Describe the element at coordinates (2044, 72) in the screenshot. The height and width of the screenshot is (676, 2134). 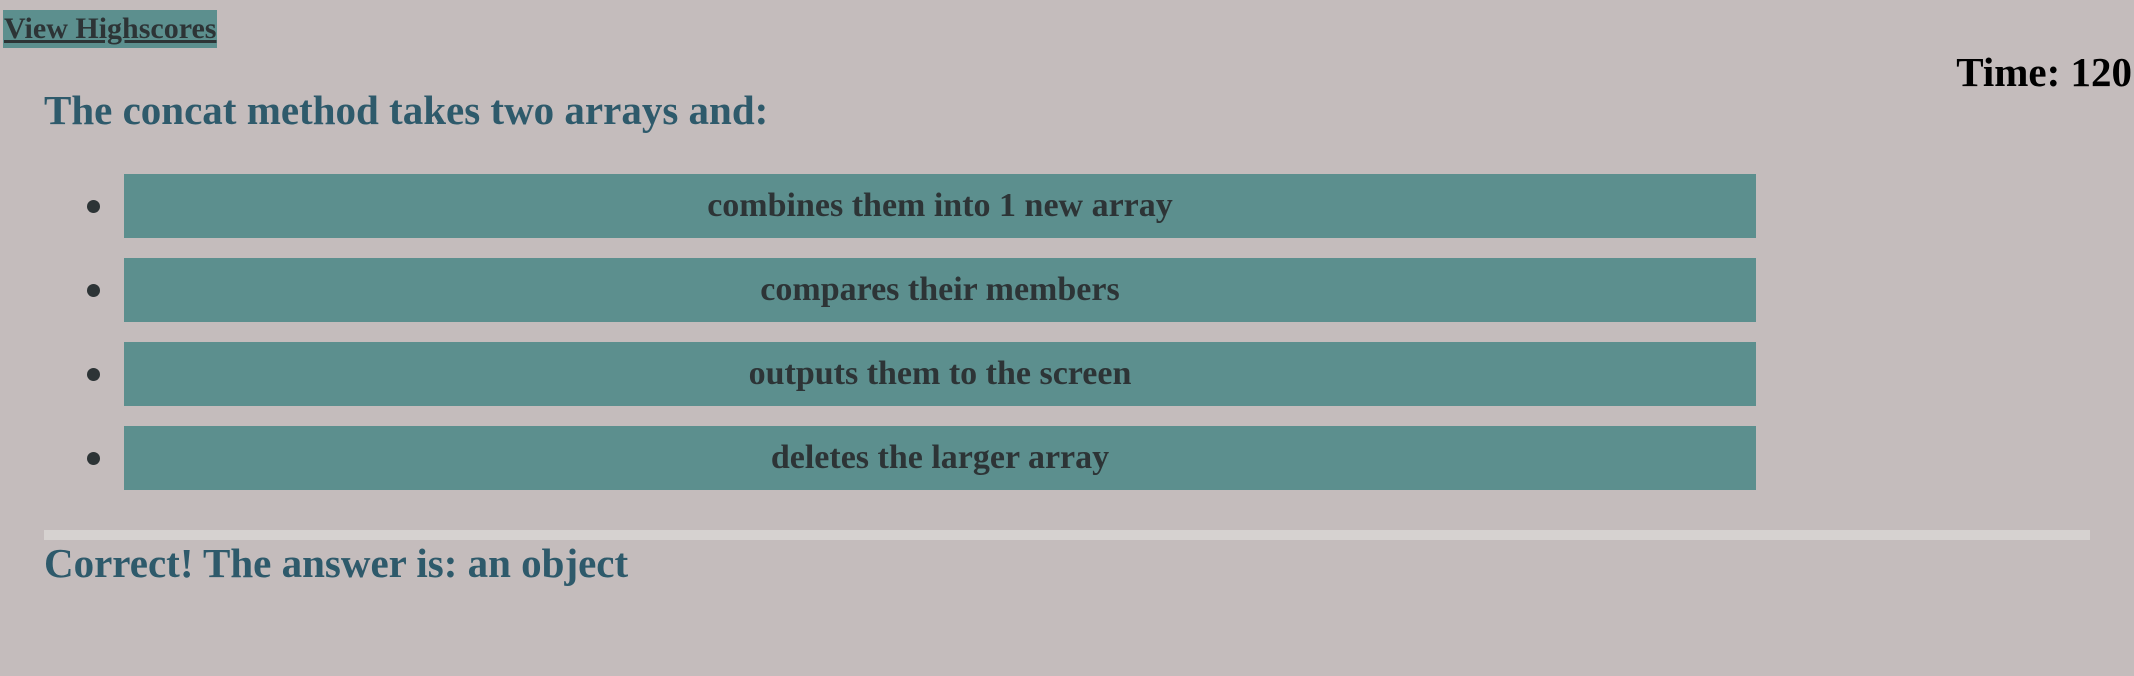
I see `timer: Time: 120` at that location.